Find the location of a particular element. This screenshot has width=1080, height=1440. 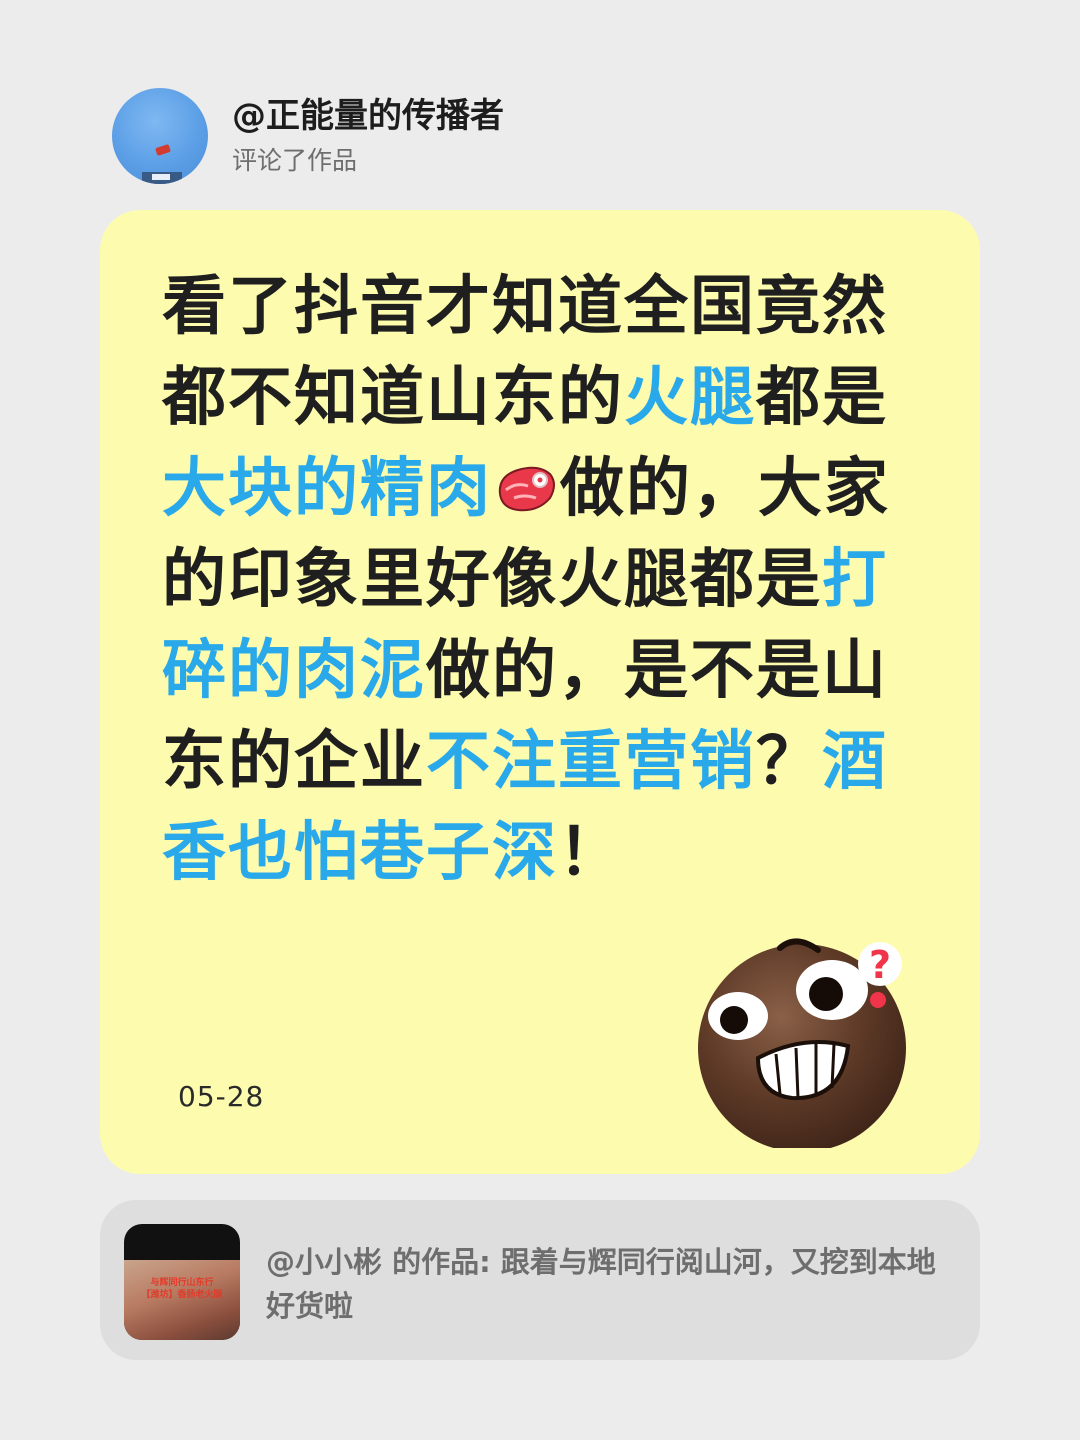

building-window-shape is located at coordinates (161, 177).